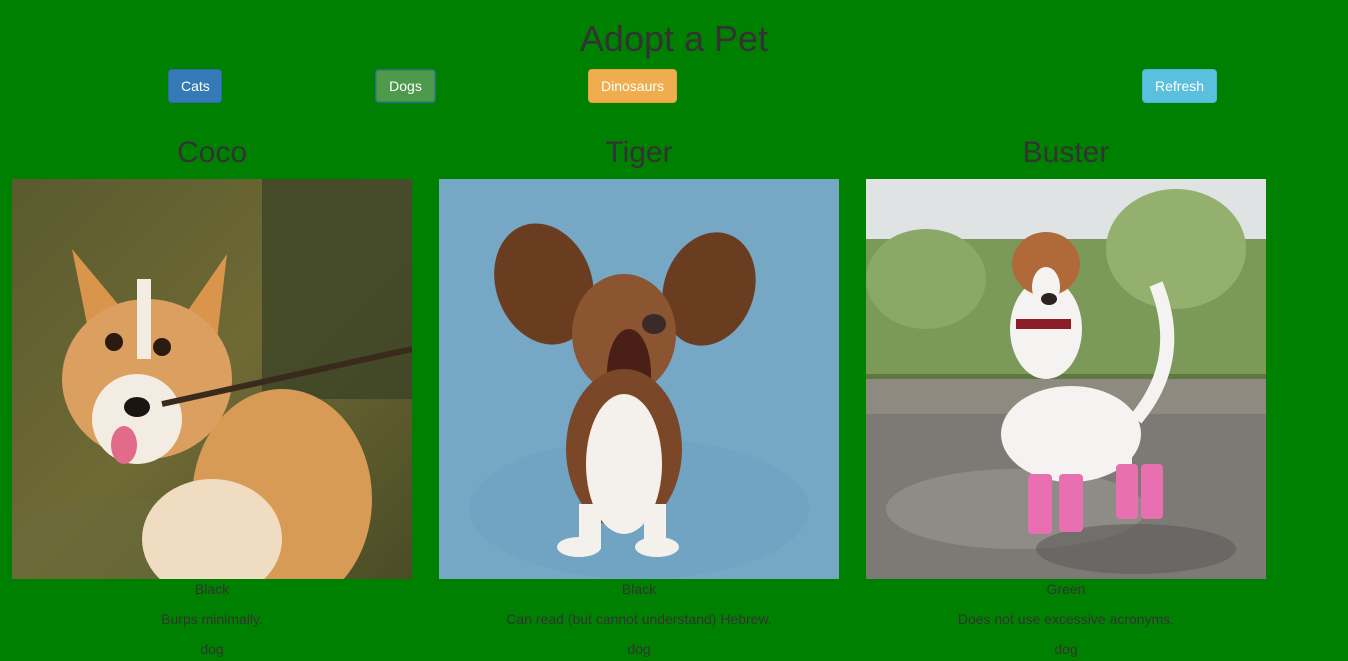 This screenshot has width=1348, height=661. I want to click on refresh-button: Refresh, so click(1179, 86).